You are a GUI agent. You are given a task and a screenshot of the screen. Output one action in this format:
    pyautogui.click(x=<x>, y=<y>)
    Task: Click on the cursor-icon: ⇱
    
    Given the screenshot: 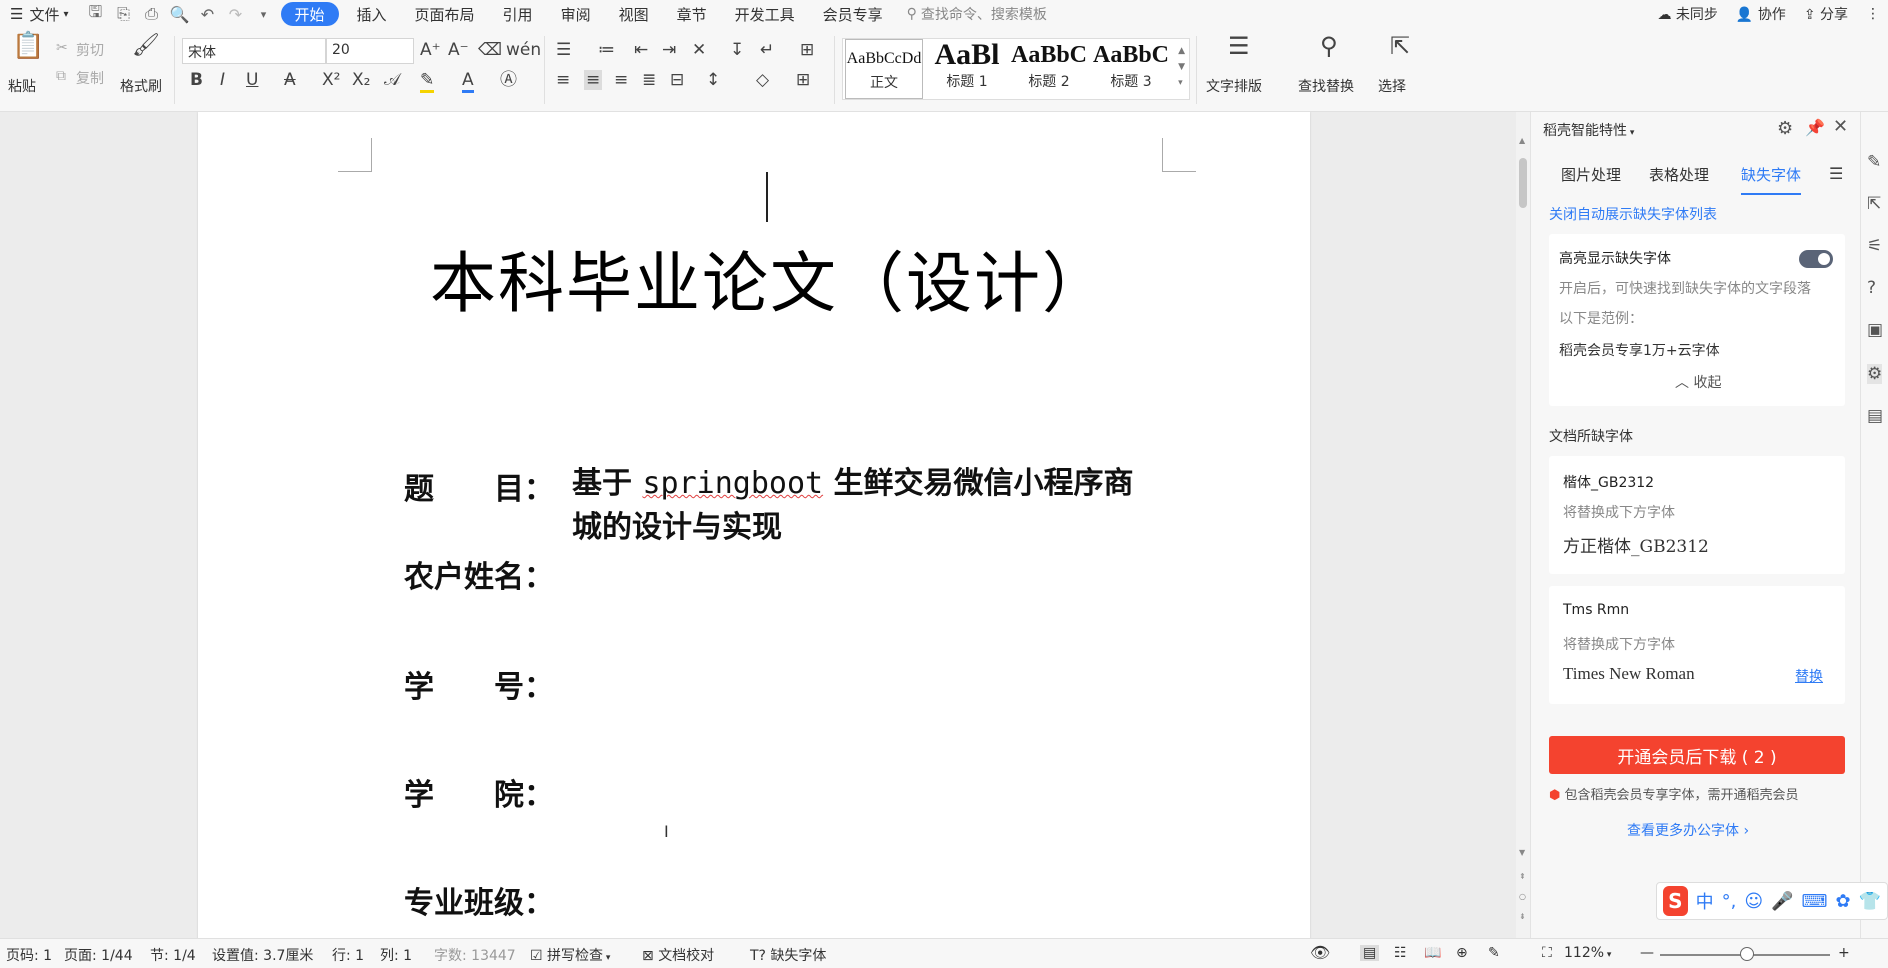 What is the action you would take?
    pyautogui.click(x=1874, y=204)
    